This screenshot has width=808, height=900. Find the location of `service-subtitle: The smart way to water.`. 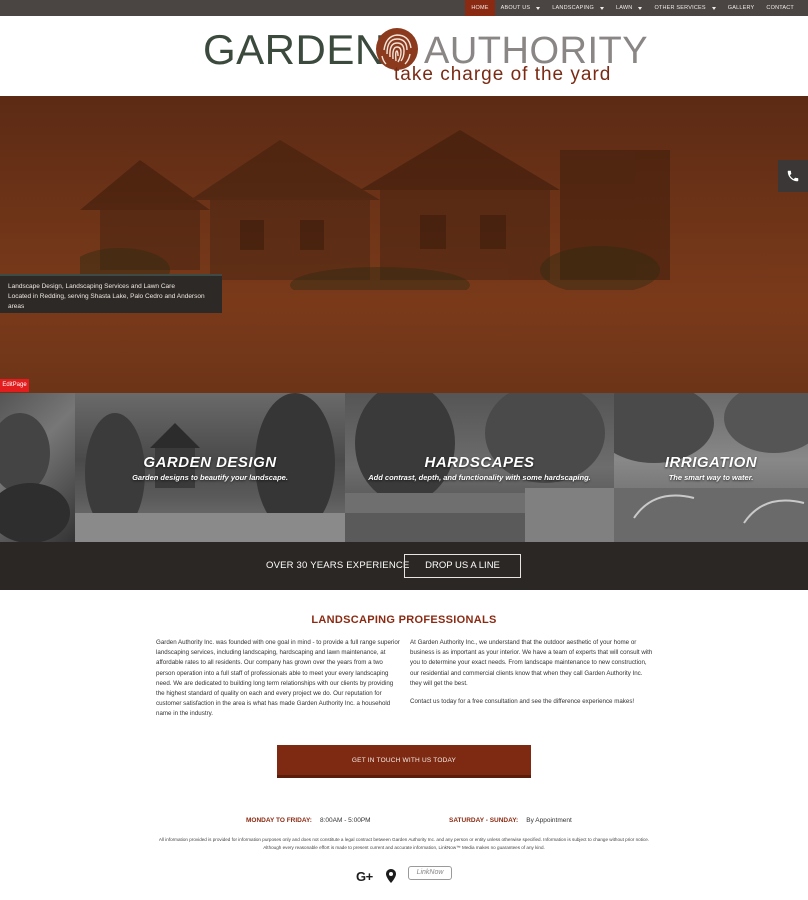

service-subtitle: The smart way to water. is located at coordinates (711, 477).